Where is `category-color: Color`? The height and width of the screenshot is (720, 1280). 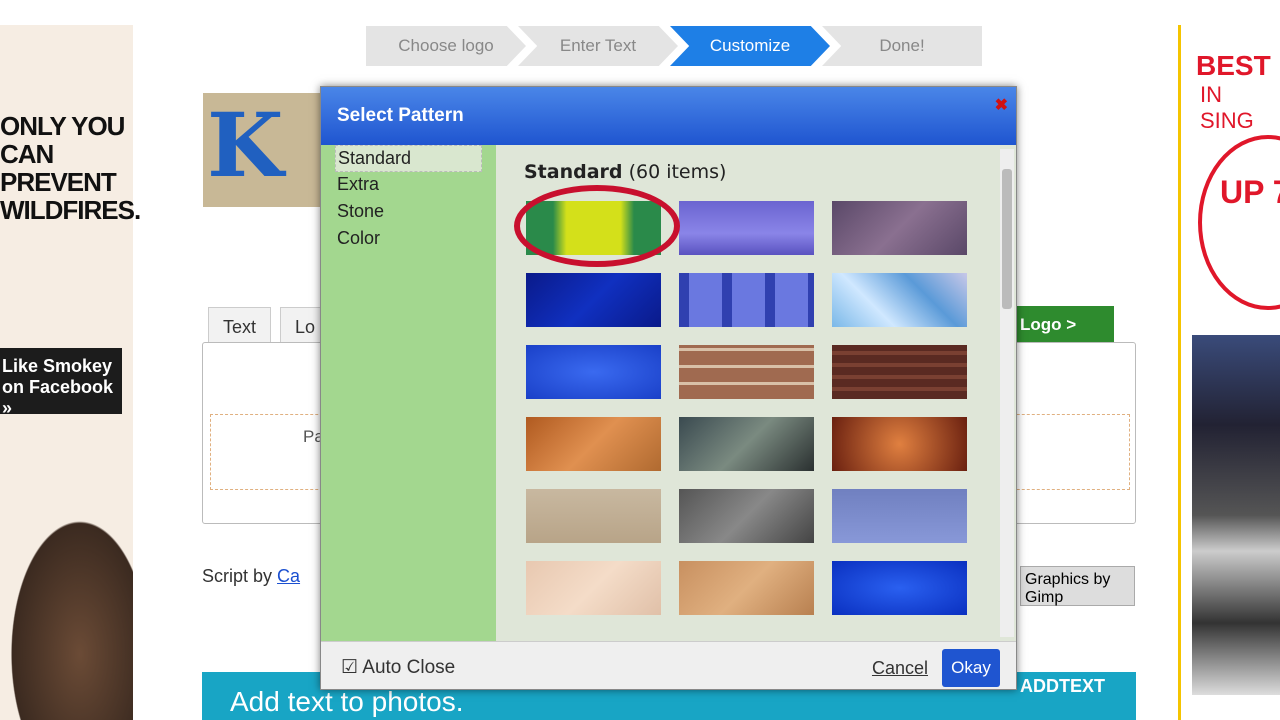
category-color: Color is located at coordinates (408, 239).